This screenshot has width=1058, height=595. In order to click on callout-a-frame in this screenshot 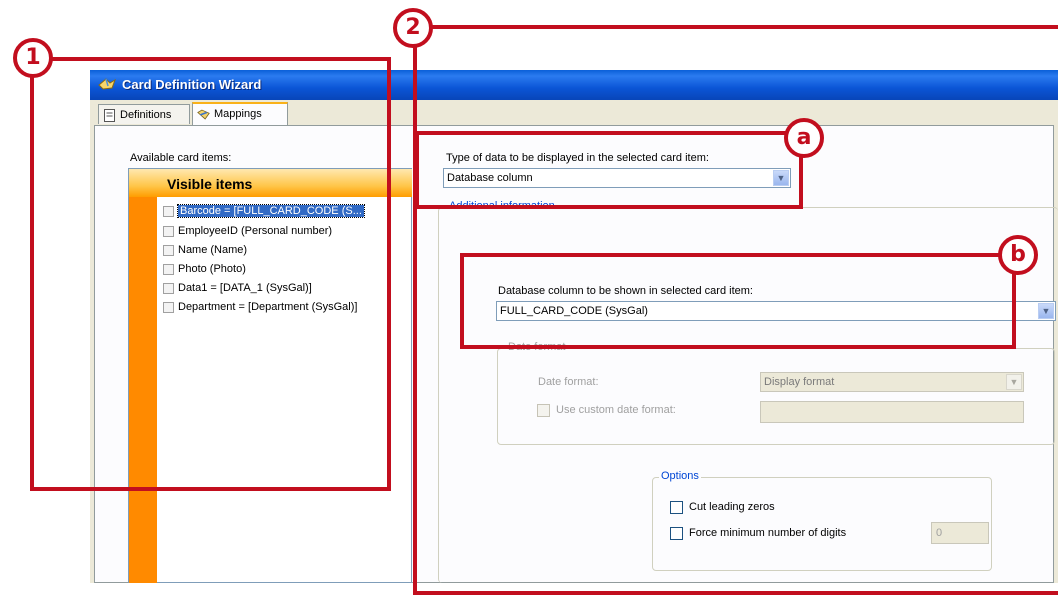, I will do `click(609, 170)`.